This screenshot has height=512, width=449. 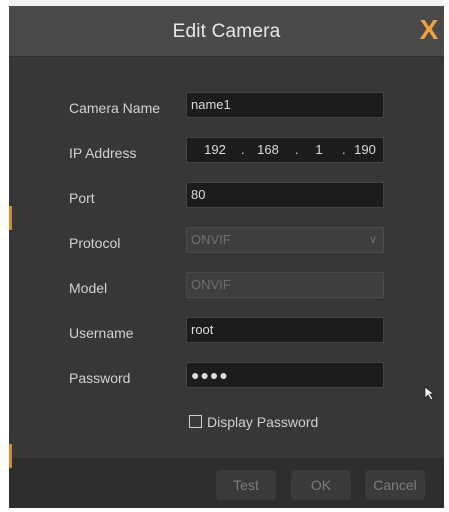 What do you see at coordinates (285, 330) in the screenshot?
I see `username-input: root` at bounding box center [285, 330].